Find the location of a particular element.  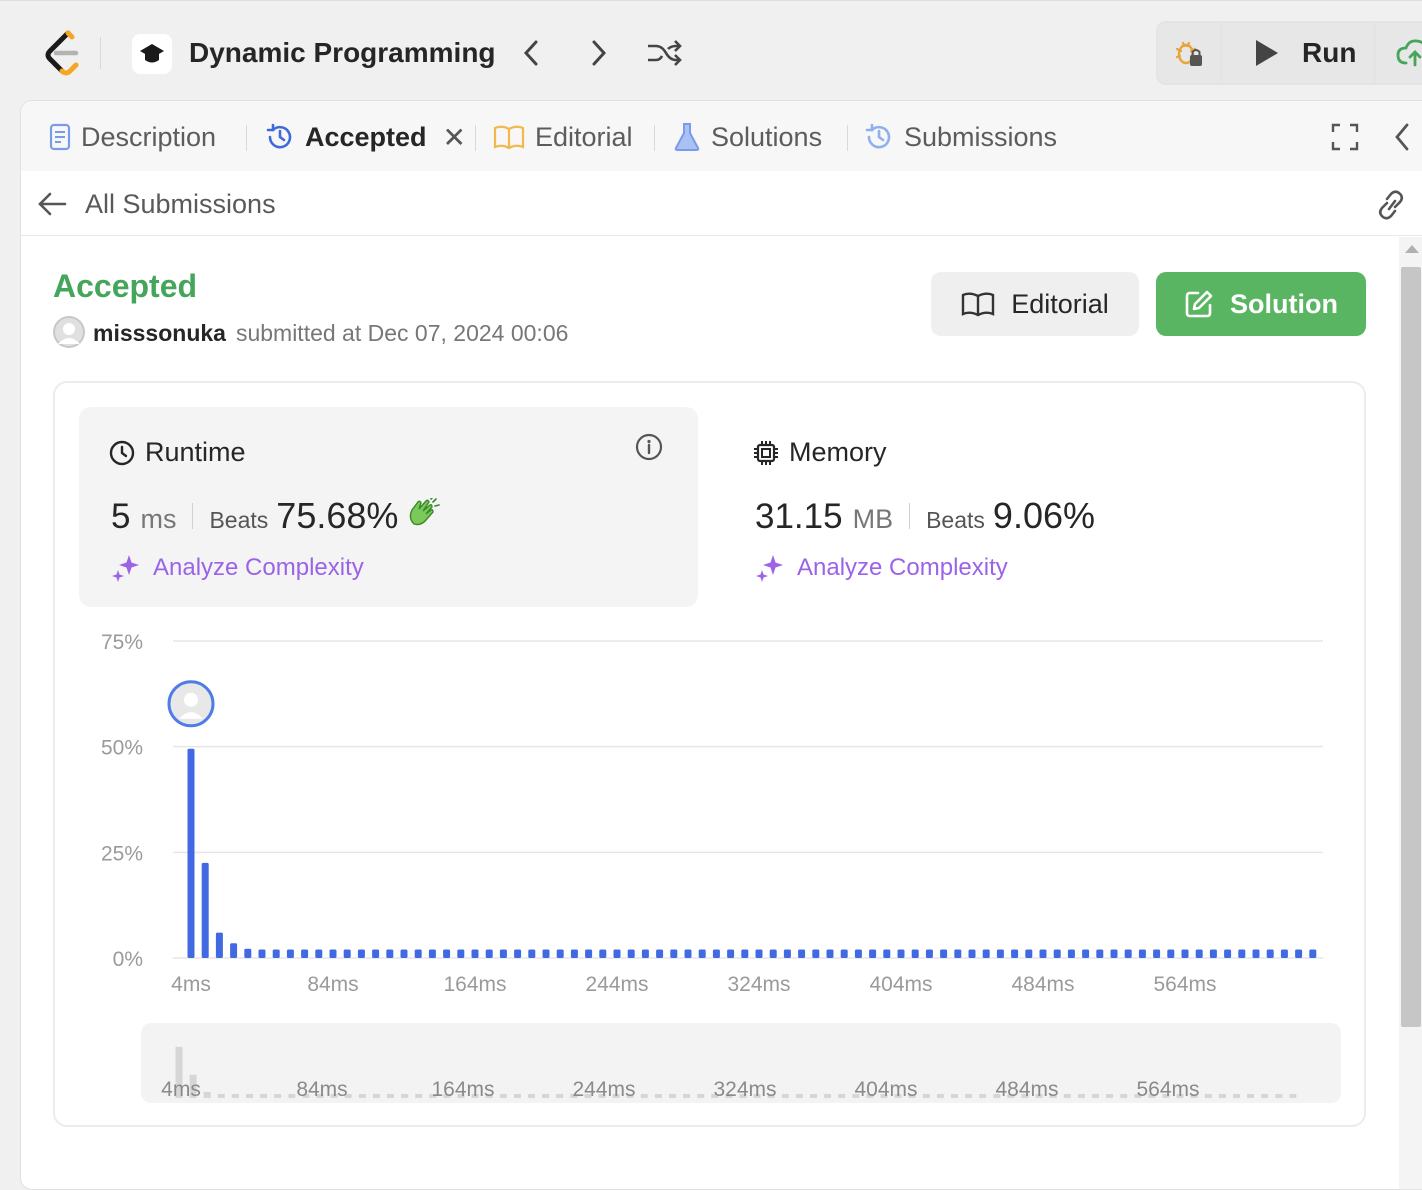

tab-description: Description is located at coordinates (132, 137).